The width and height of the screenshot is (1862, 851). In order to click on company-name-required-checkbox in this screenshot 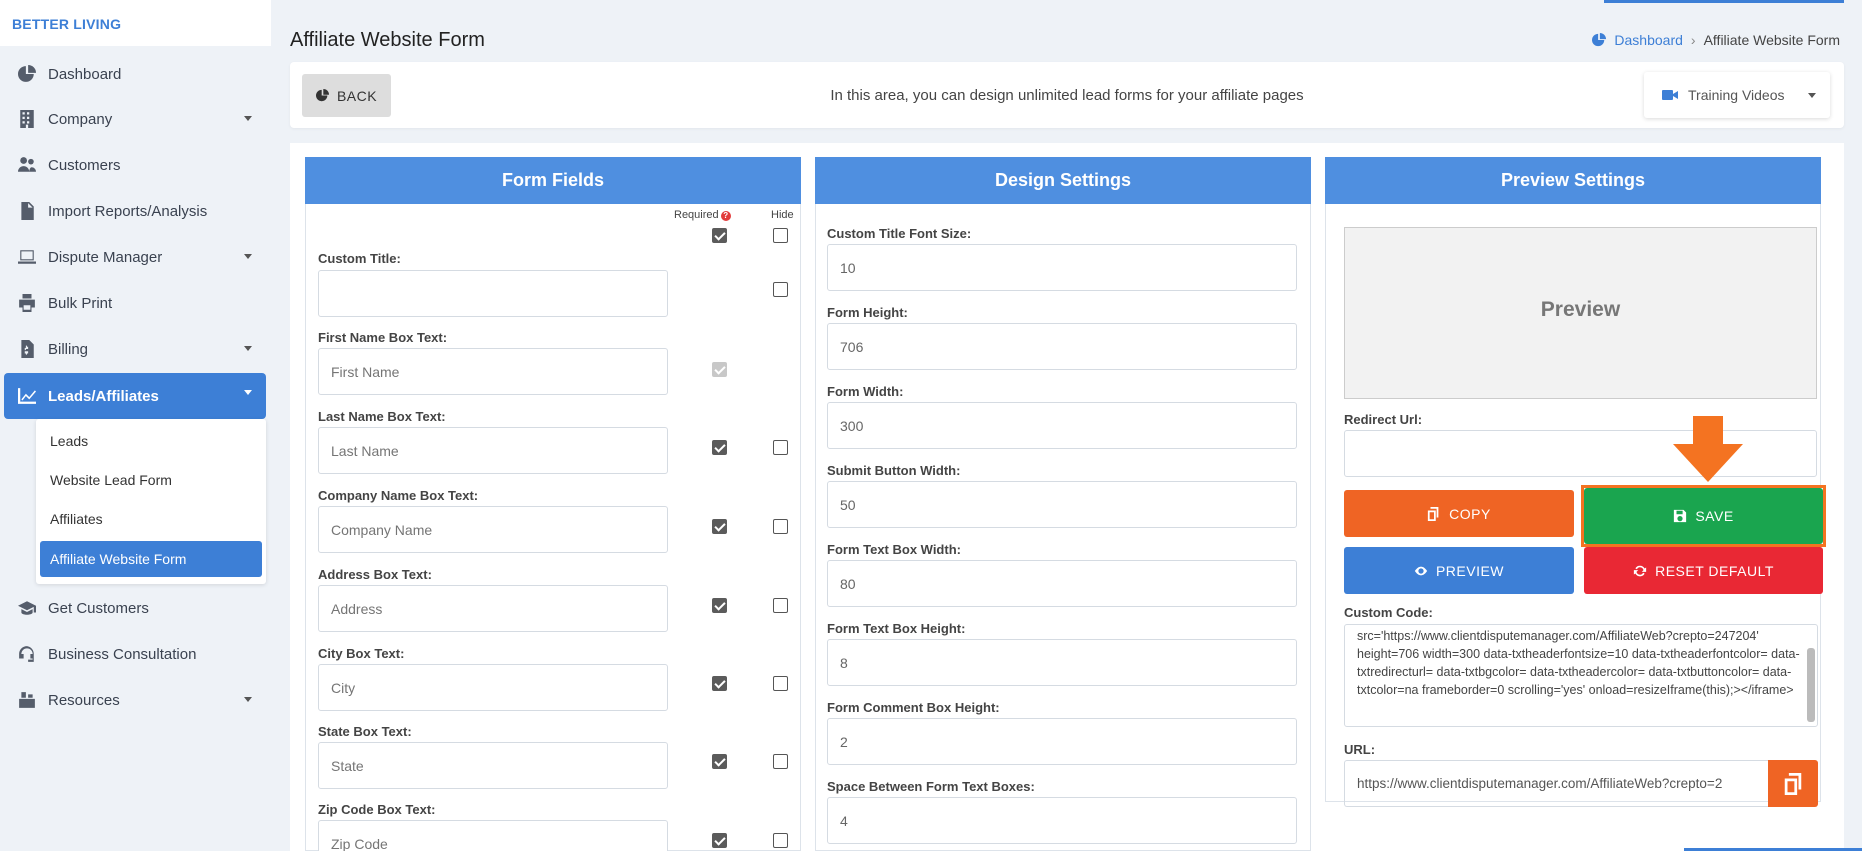, I will do `click(719, 526)`.